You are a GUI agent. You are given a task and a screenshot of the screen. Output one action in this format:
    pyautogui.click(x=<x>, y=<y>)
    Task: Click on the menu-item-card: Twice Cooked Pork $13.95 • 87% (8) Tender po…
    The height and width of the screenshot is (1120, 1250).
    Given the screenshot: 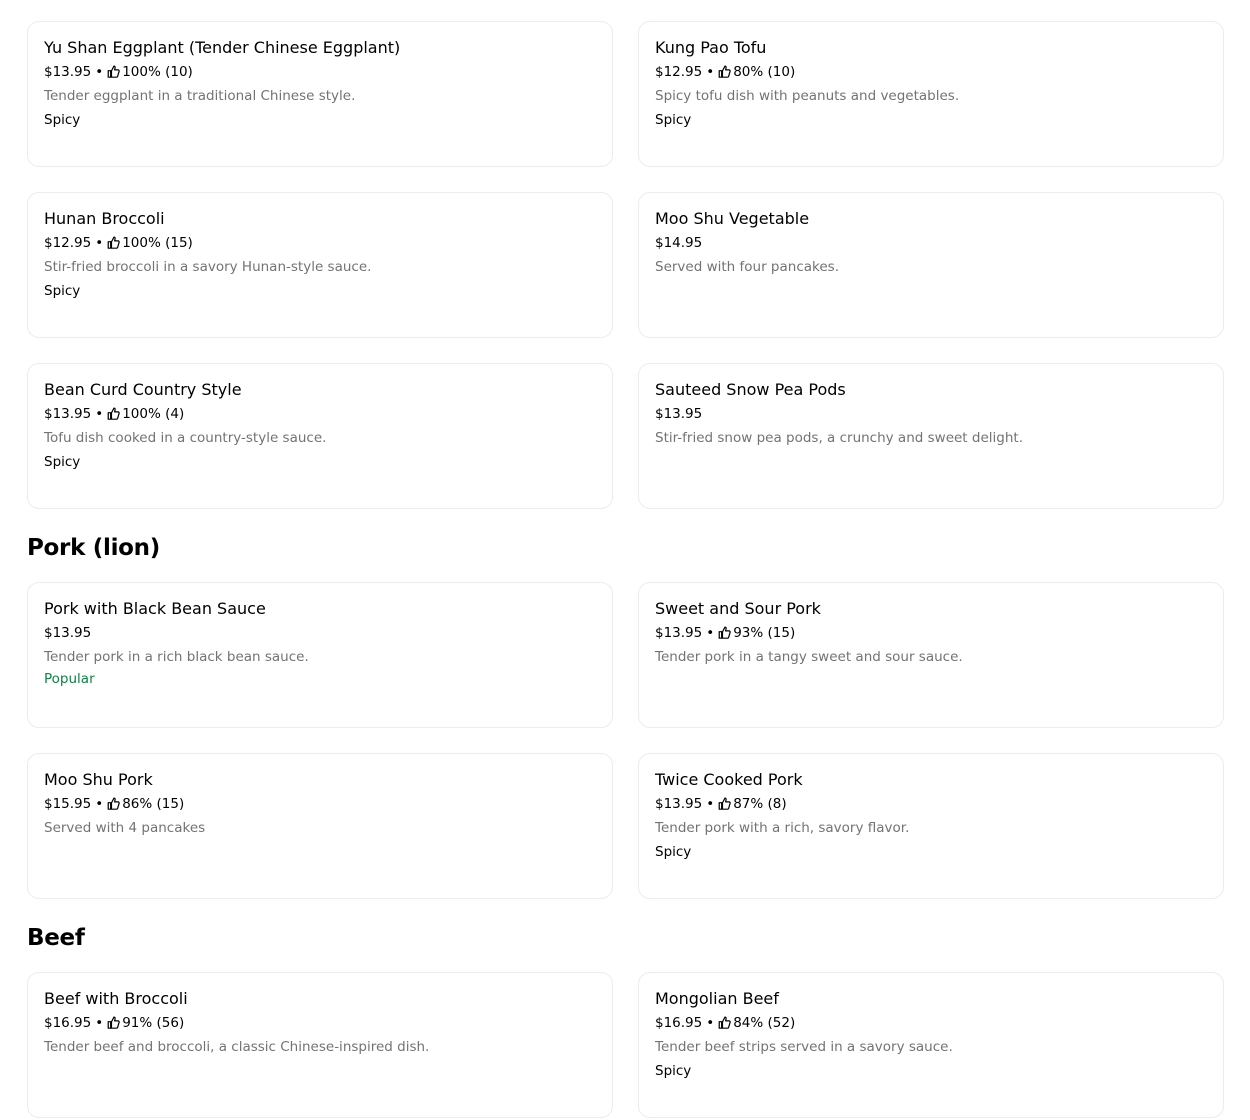 What is the action you would take?
    pyautogui.click(x=931, y=826)
    